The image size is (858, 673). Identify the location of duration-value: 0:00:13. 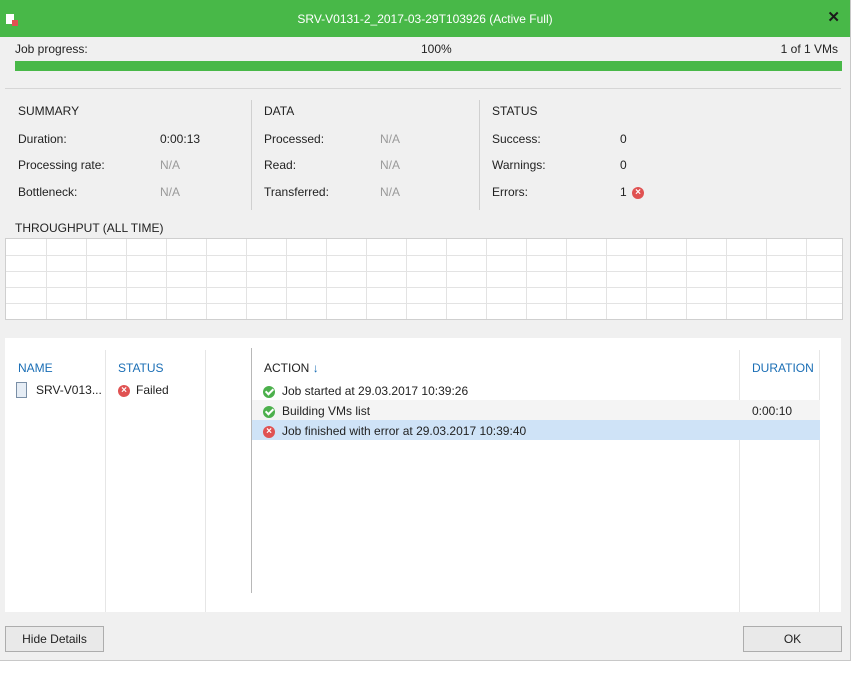
(180, 139).